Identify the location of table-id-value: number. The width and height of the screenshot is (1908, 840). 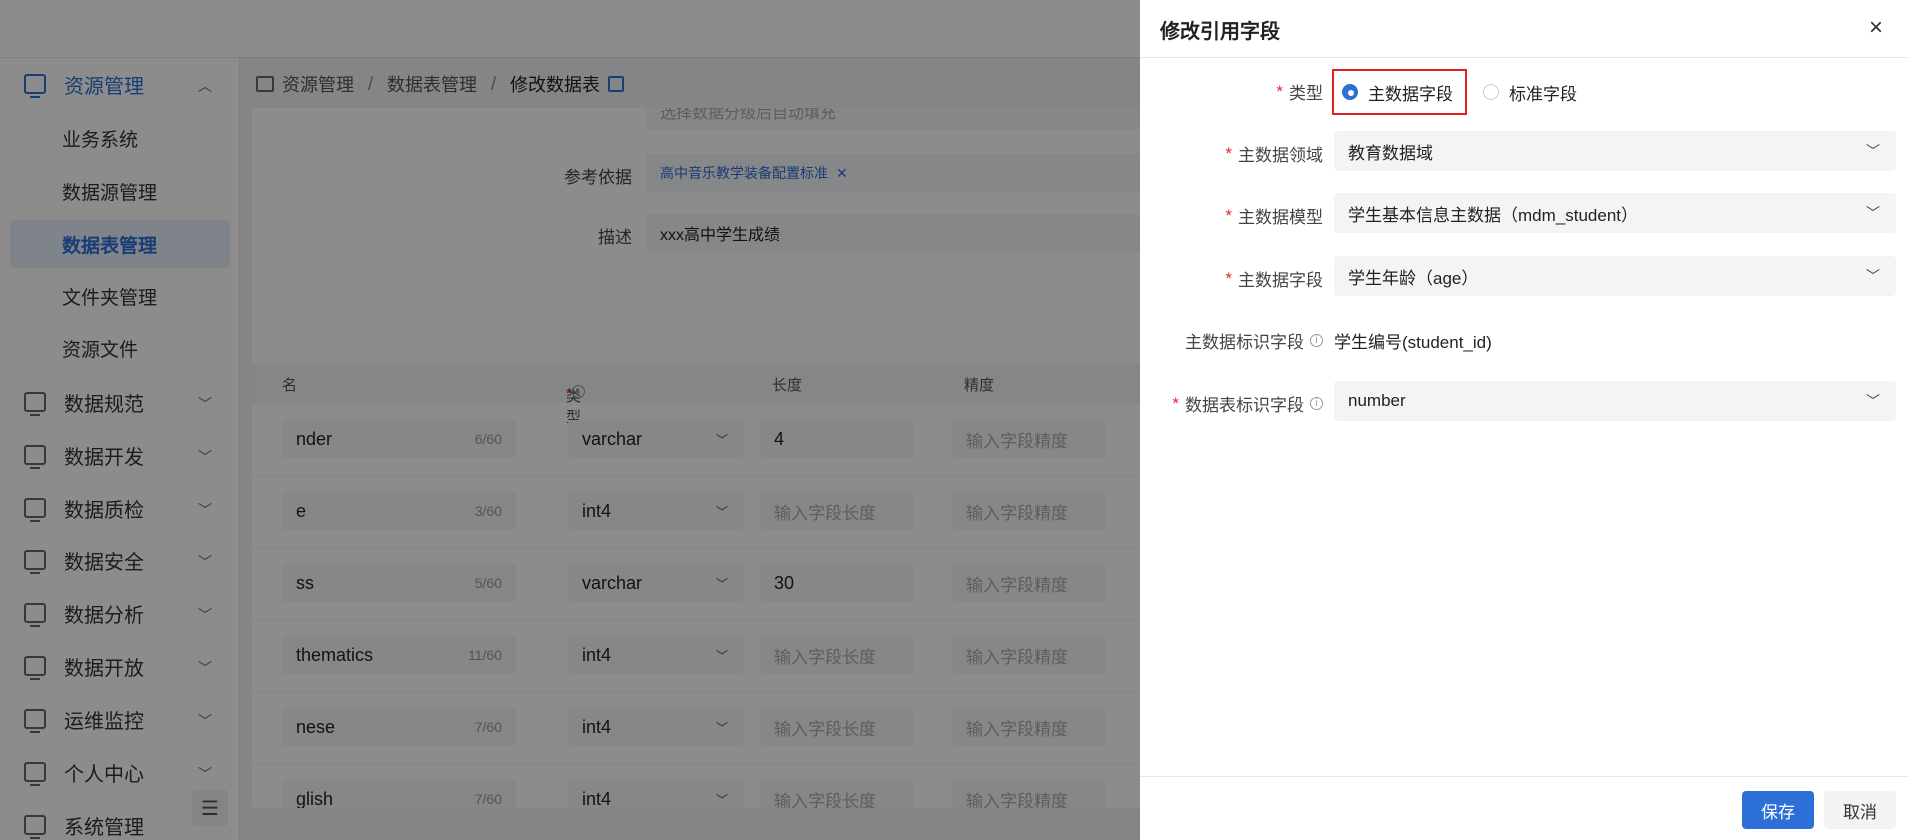
(1377, 400).